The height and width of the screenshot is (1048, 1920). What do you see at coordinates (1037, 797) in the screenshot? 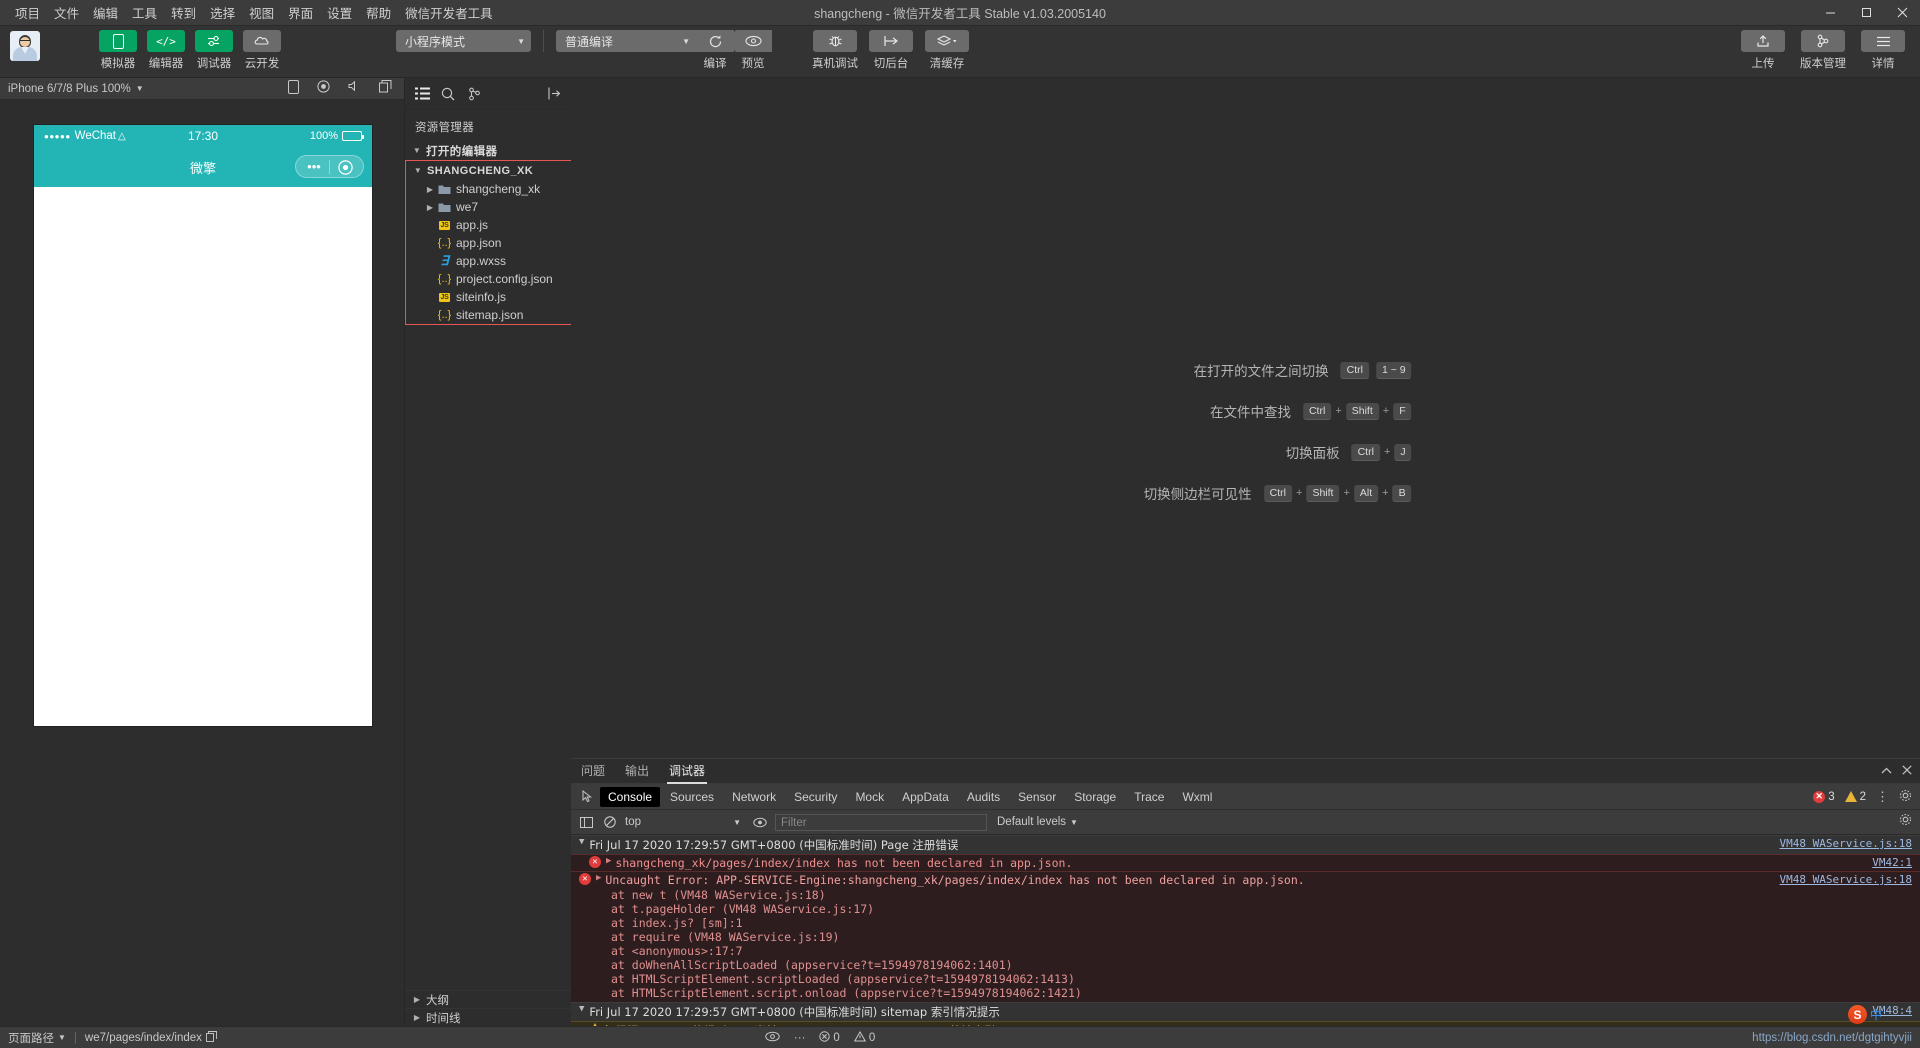
I see `panel-tab-sensor: Sensor` at bounding box center [1037, 797].